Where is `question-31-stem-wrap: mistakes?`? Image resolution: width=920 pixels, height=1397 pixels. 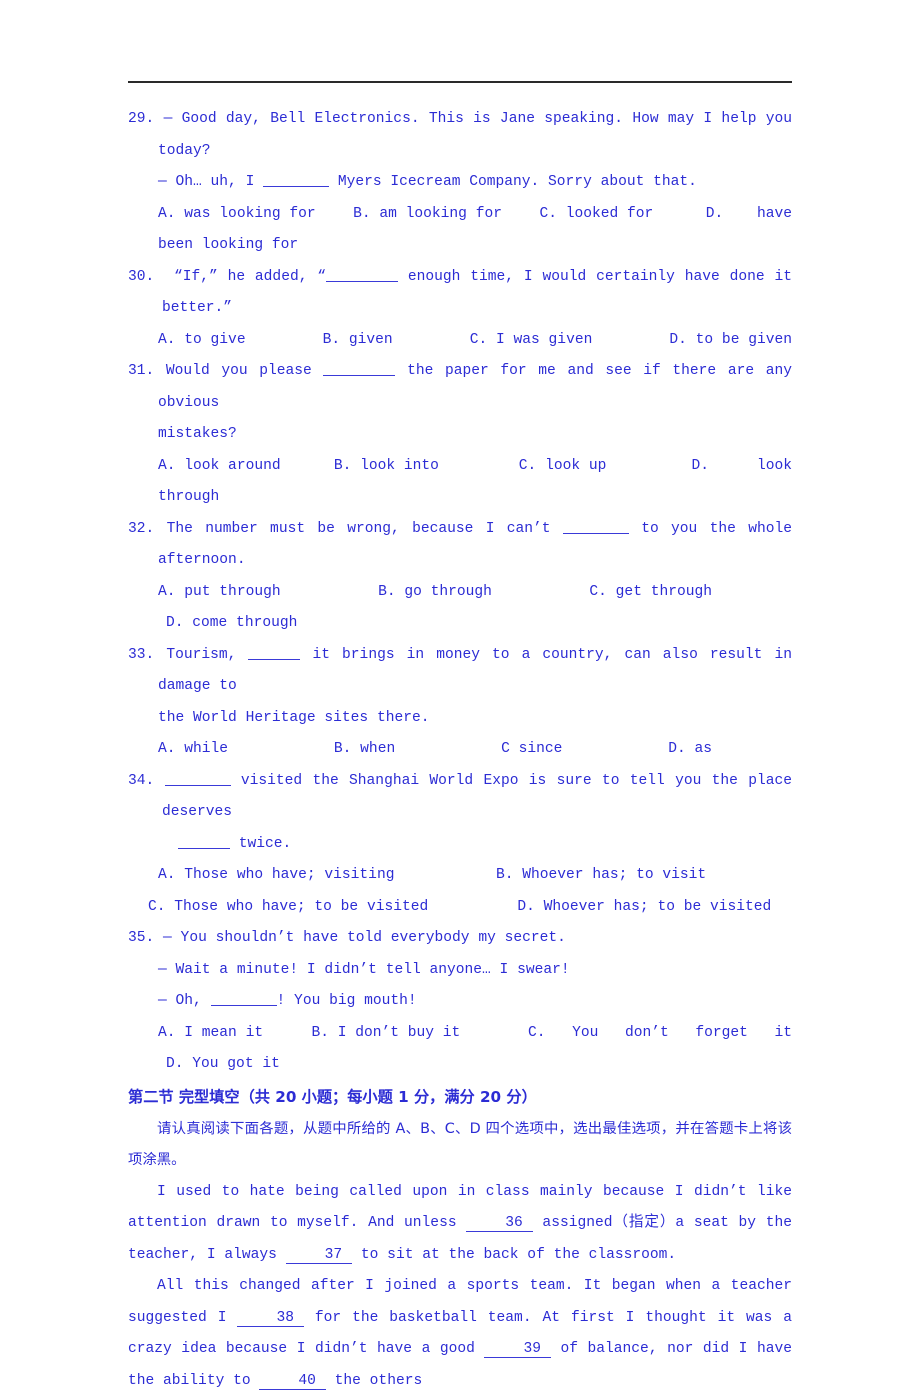
question-31-stem-wrap: mistakes? is located at coordinates (460, 435).